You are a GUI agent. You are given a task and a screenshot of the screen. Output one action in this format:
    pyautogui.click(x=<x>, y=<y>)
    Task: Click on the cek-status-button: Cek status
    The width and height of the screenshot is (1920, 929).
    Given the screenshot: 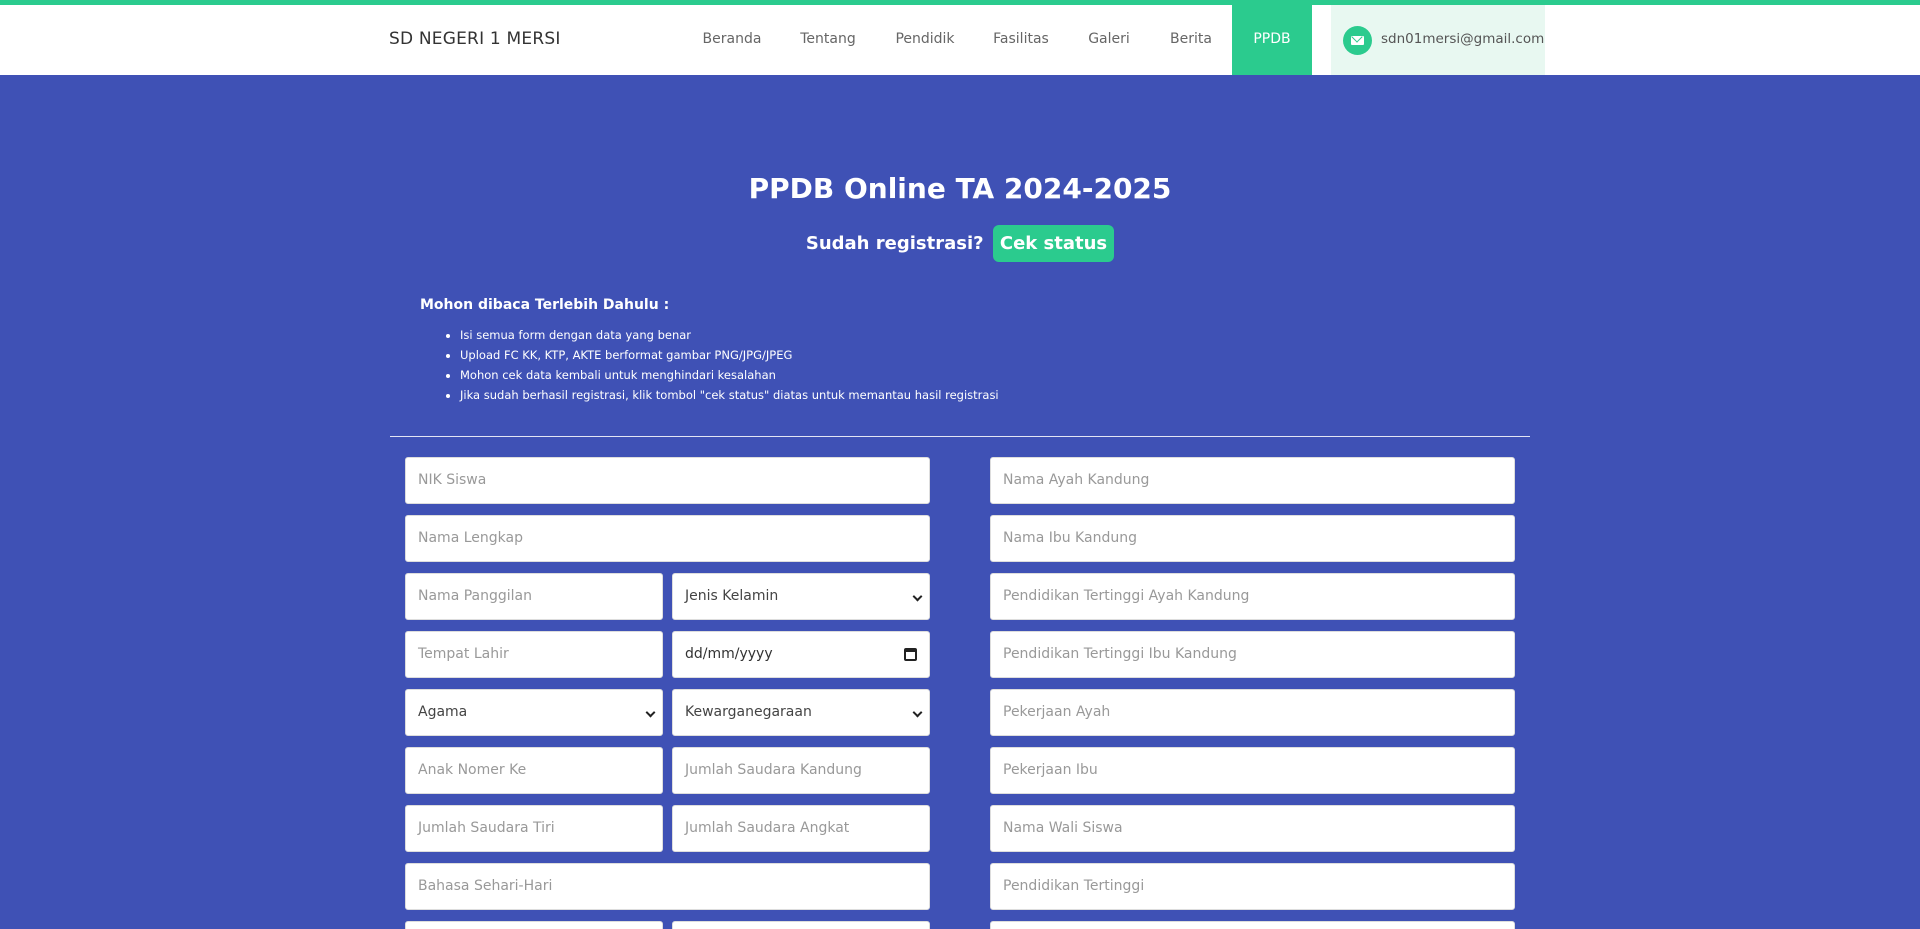 What is the action you would take?
    pyautogui.click(x=1053, y=243)
    